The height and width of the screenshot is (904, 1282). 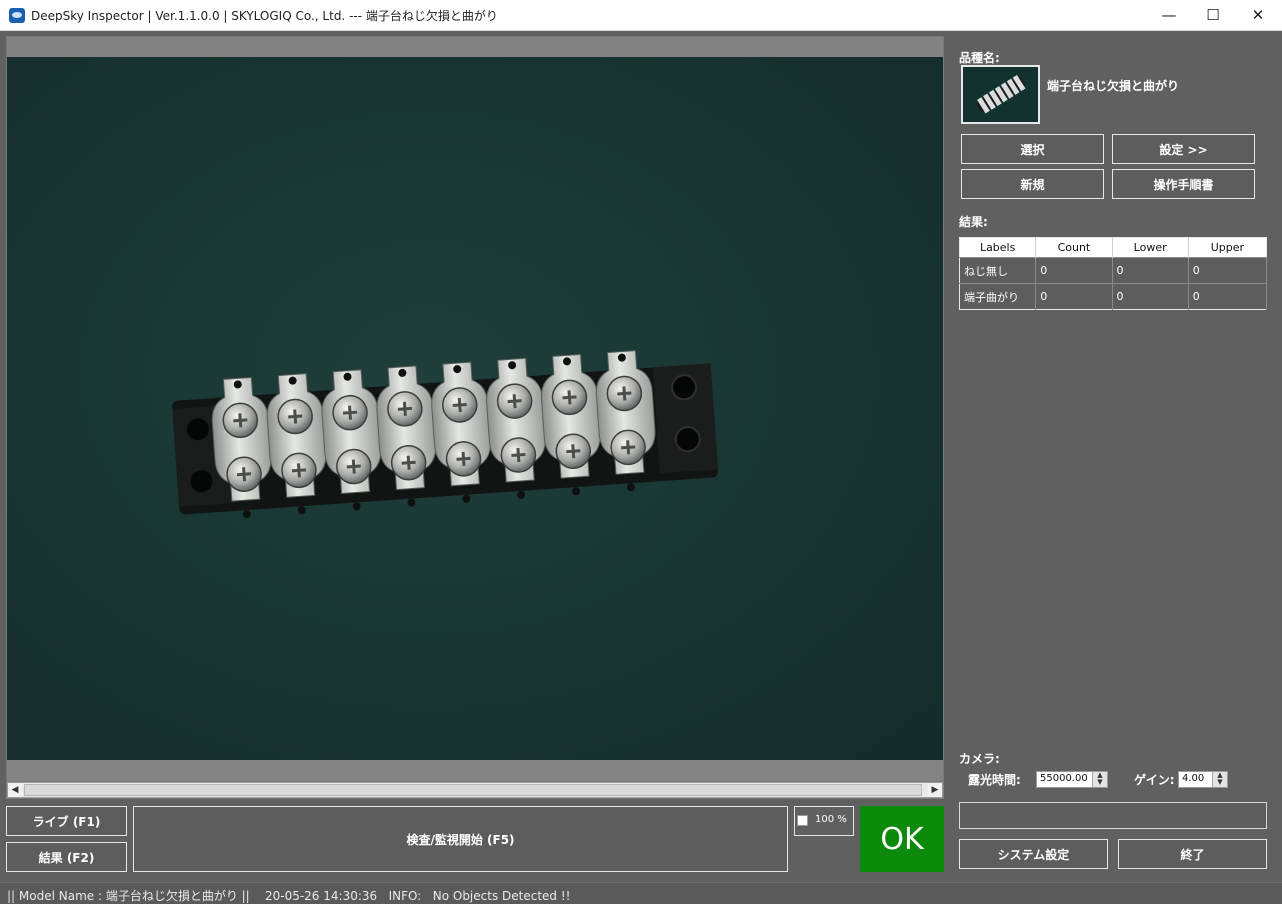 I want to click on close-button: ✕, so click(x=1258, y=15).